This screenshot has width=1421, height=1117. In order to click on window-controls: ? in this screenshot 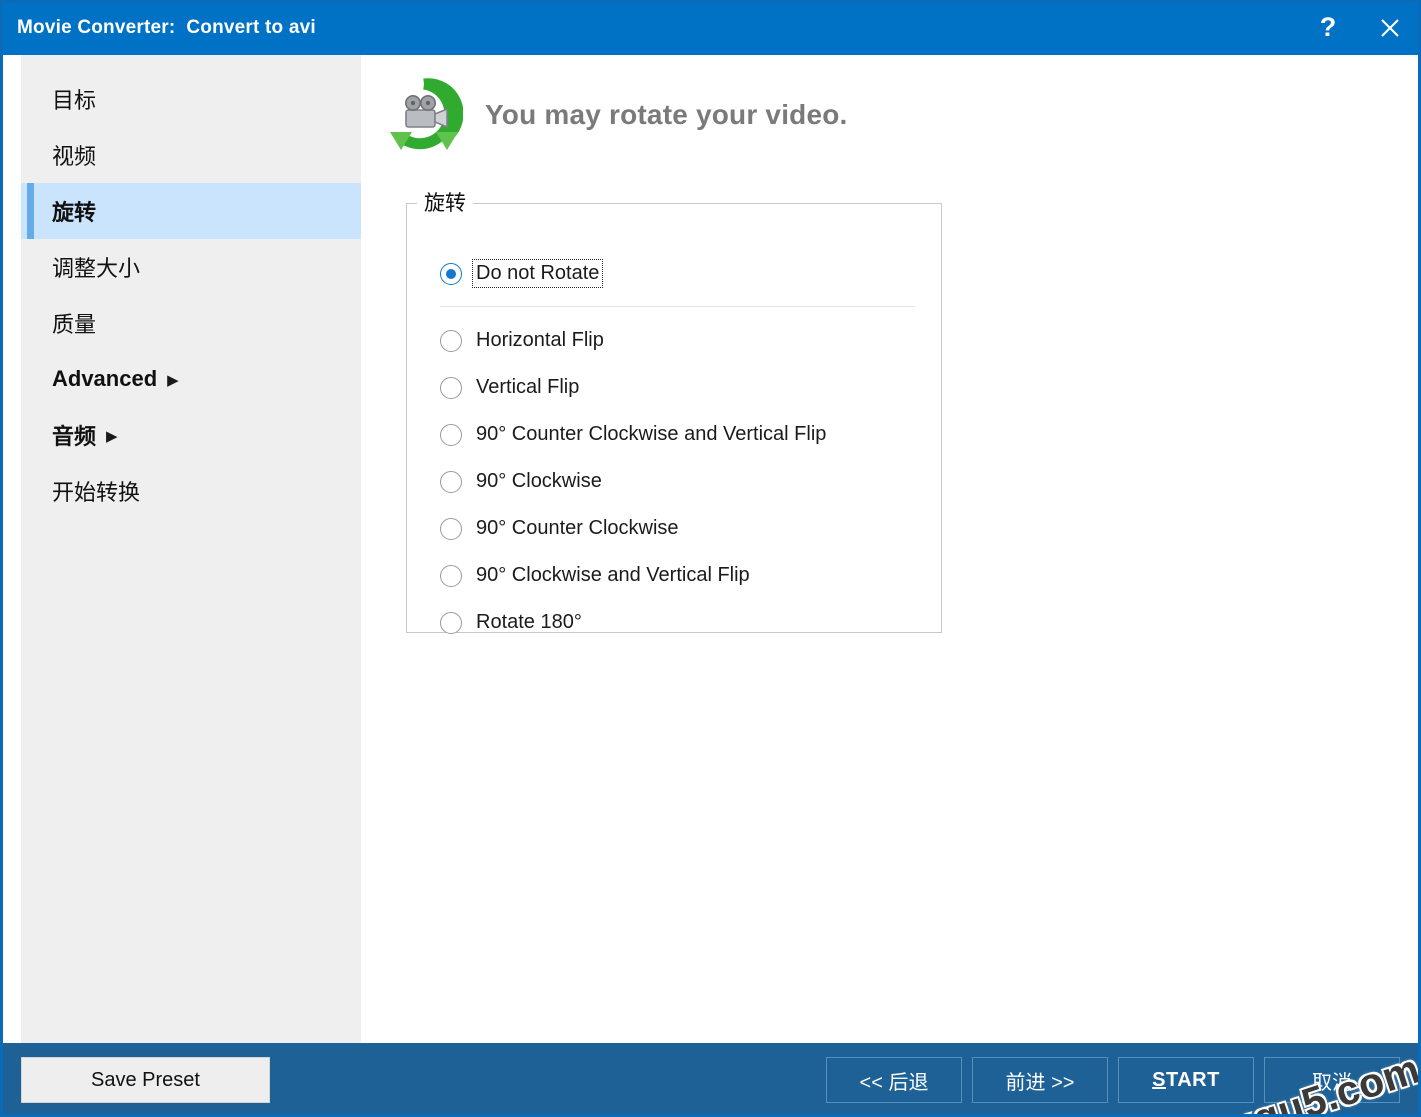, I will do `click(1357, 29)`.